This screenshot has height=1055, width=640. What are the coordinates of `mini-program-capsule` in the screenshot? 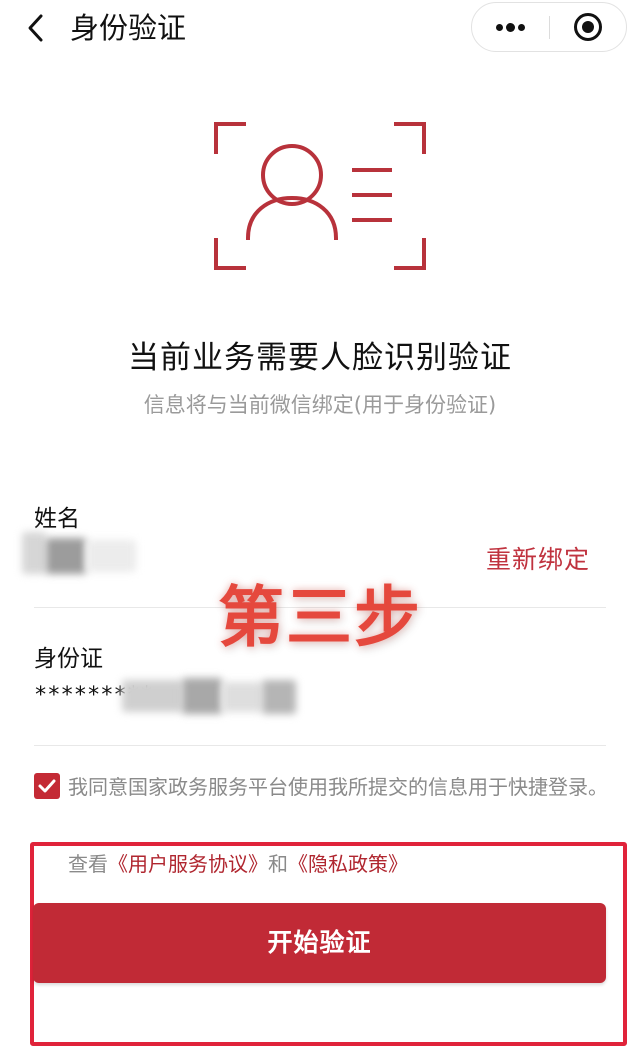 It's located at (549, 27).